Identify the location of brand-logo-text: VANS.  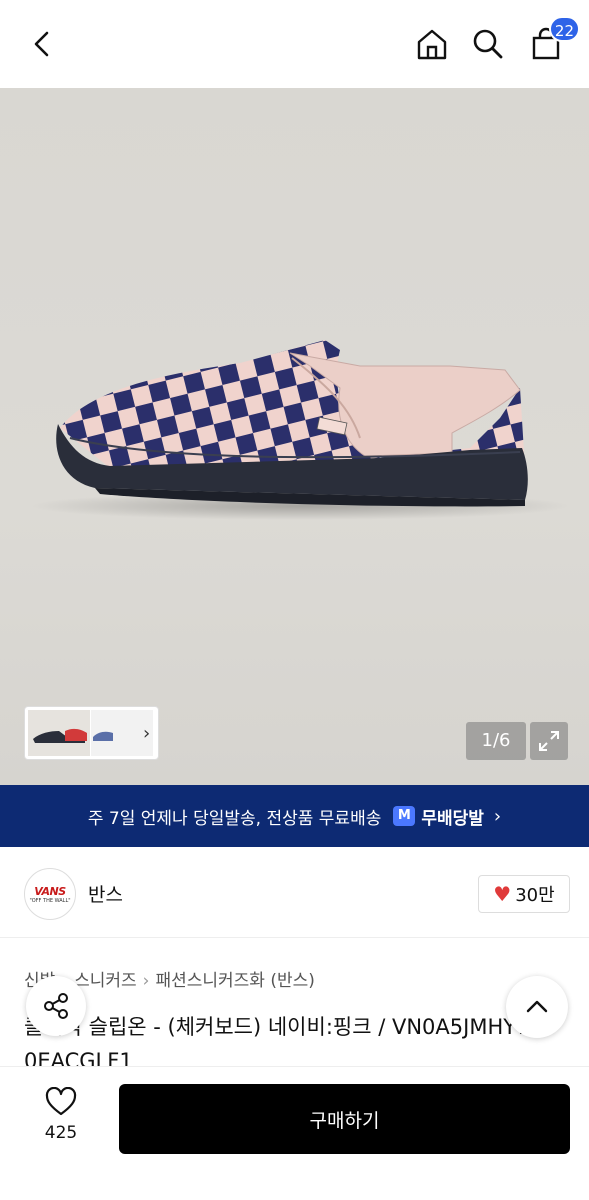
(50, 891).